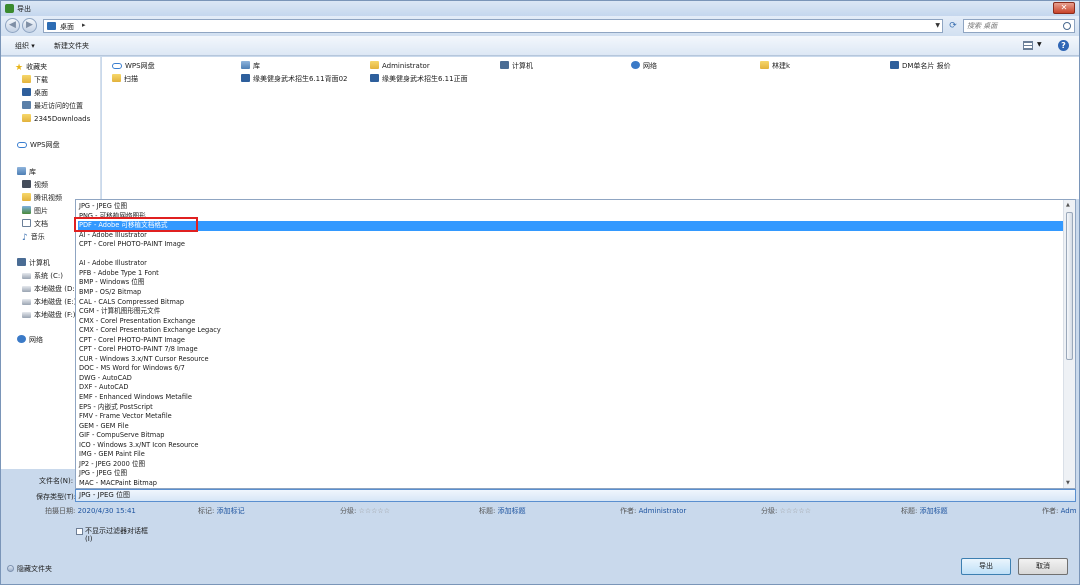 The image size is (1080, 585). Describe the element at coordinates (26, 172) in the screenshot. I see `sidebar-library: 库` at that location.